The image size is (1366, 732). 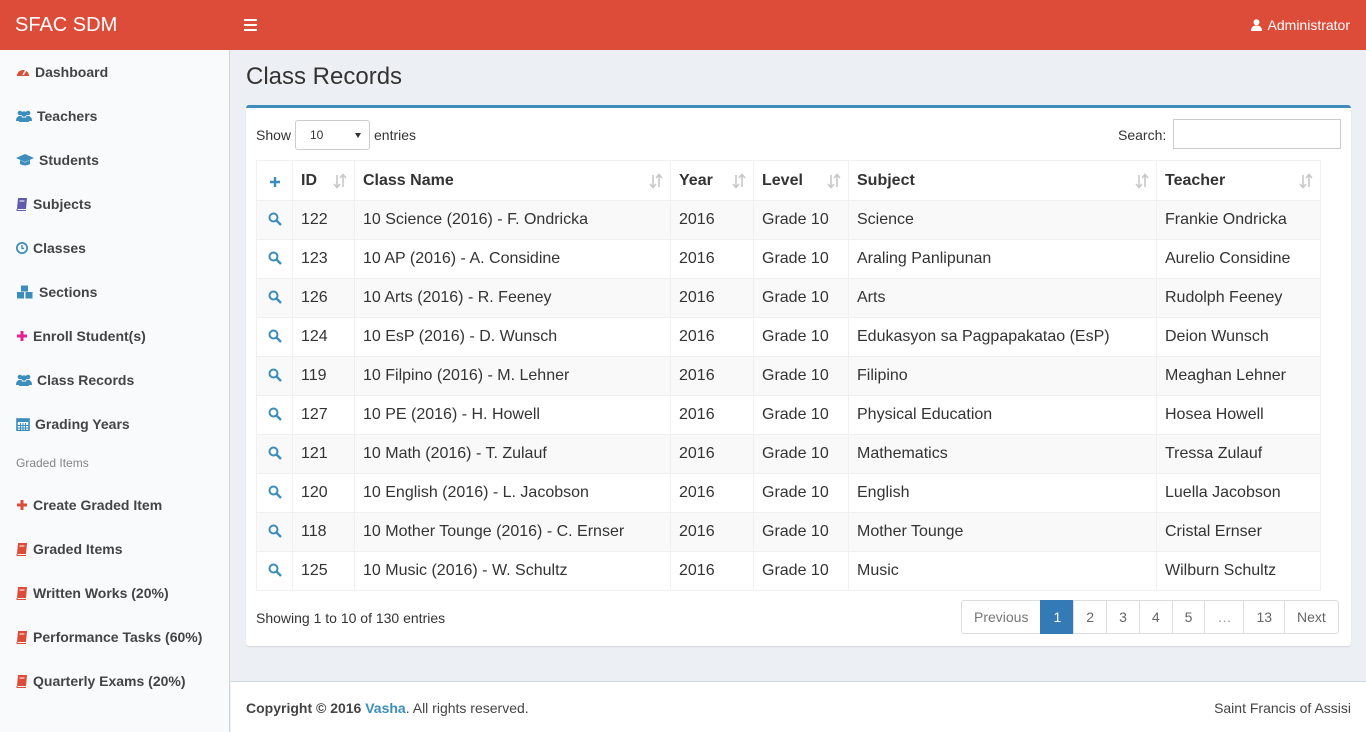 What do you see at coordinates (309, 180) in the screenshot?
I see `column-header-label: ID` at bounding box center [309, 180].